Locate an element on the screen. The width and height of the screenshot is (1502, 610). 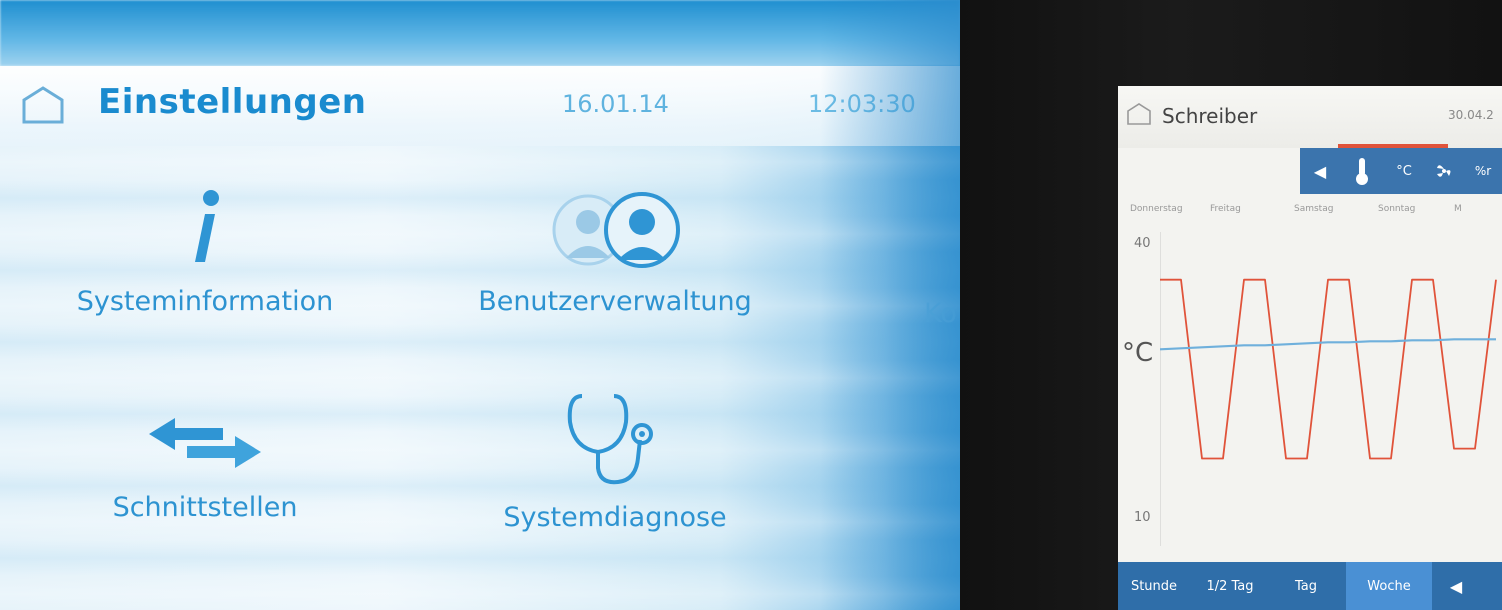
tile-benutzerverwaltung: Benutzerverwaltung is located at coordinates (615, 252).